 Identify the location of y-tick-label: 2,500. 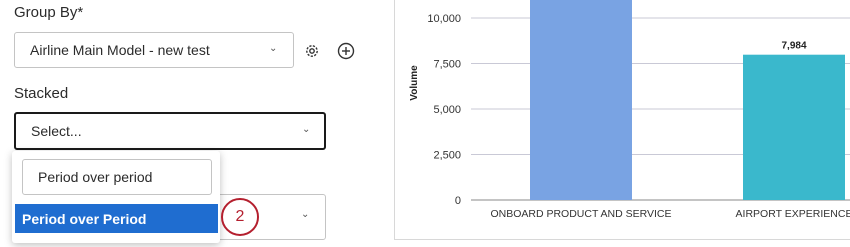
(447, 156).